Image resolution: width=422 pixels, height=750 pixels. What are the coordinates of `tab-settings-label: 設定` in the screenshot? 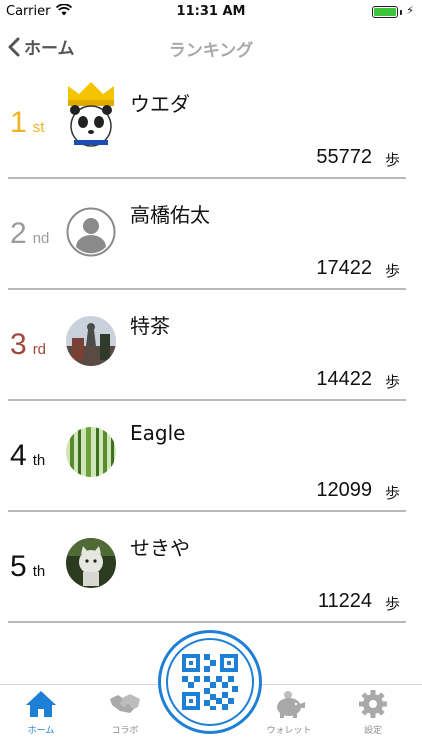 It's located at (372, 731).